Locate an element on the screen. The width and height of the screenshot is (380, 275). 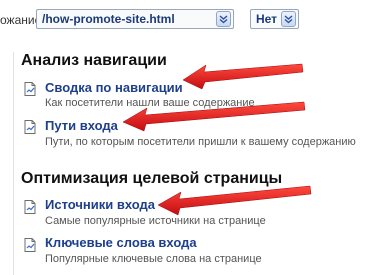
filter-bar: ожание /how-promote-site.html Нет is located at coordinates (190, 19).